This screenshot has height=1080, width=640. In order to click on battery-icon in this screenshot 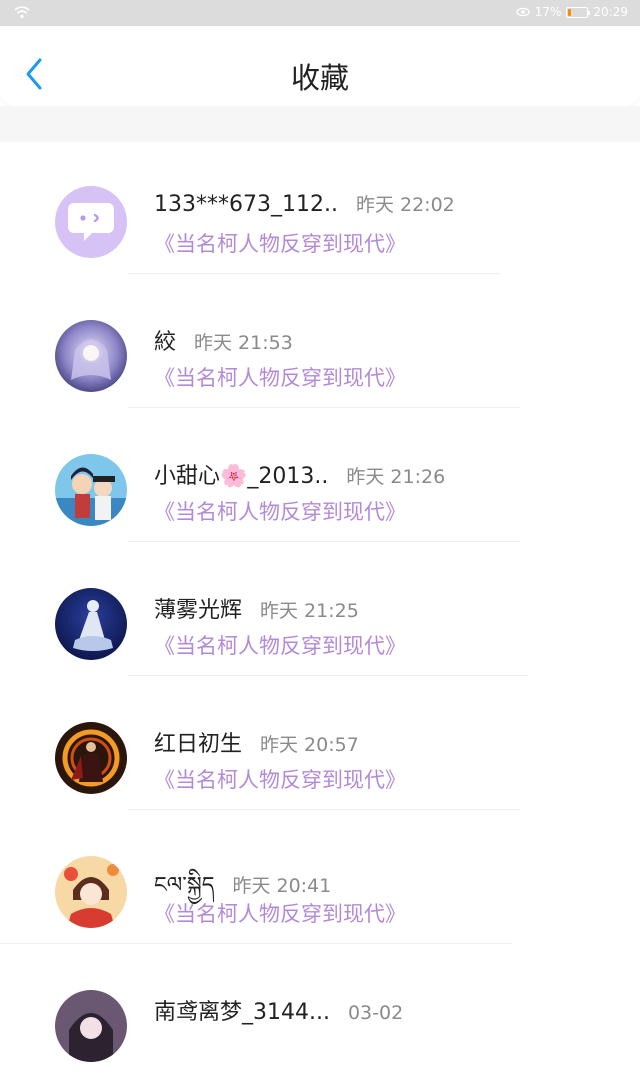, I will do `click(578, 12)`.